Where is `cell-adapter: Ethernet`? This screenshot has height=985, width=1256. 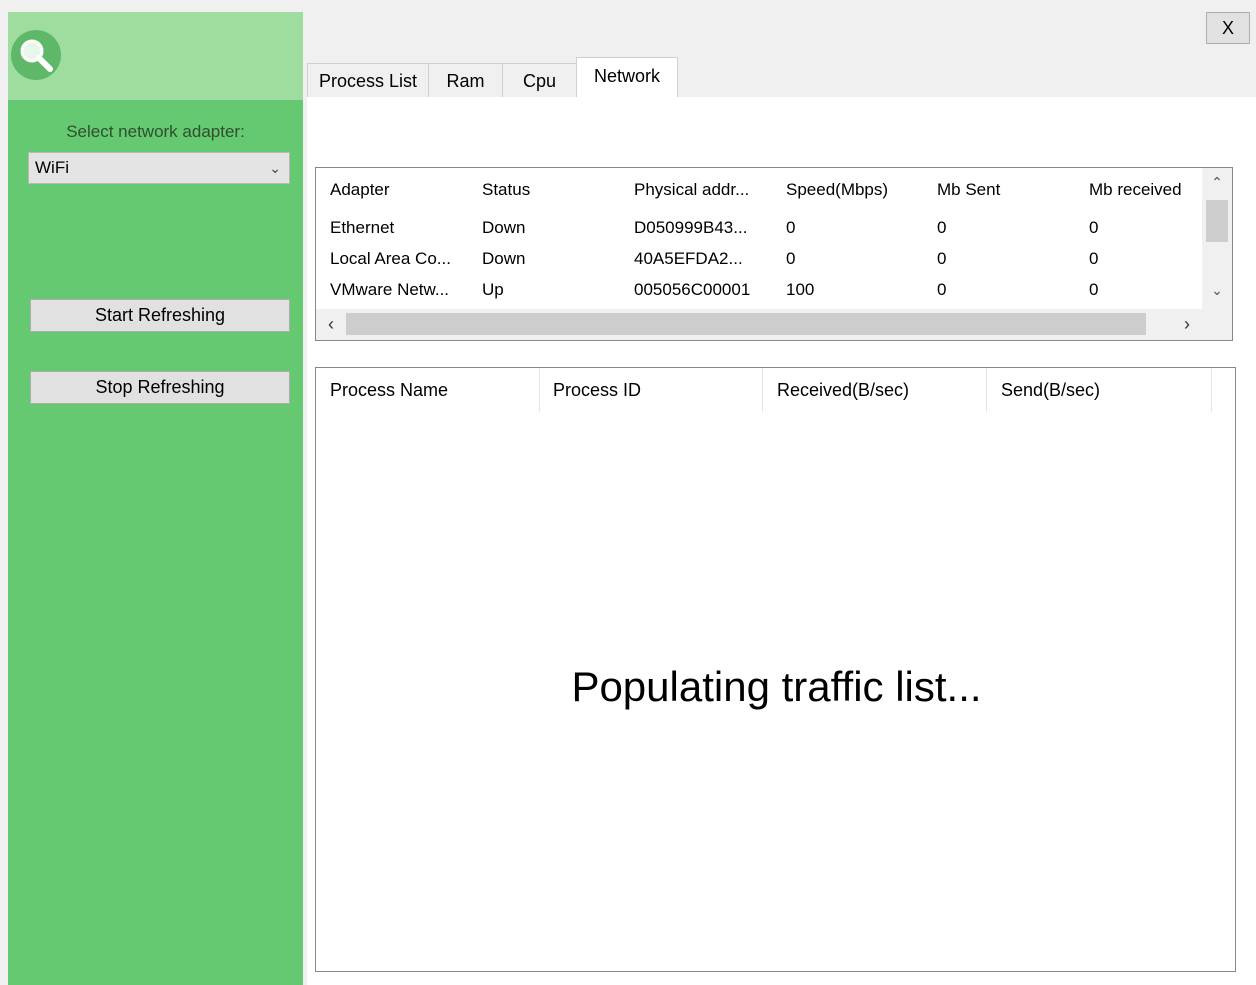 cell-adapter: Ethernet is located at coordinates (362, 227).